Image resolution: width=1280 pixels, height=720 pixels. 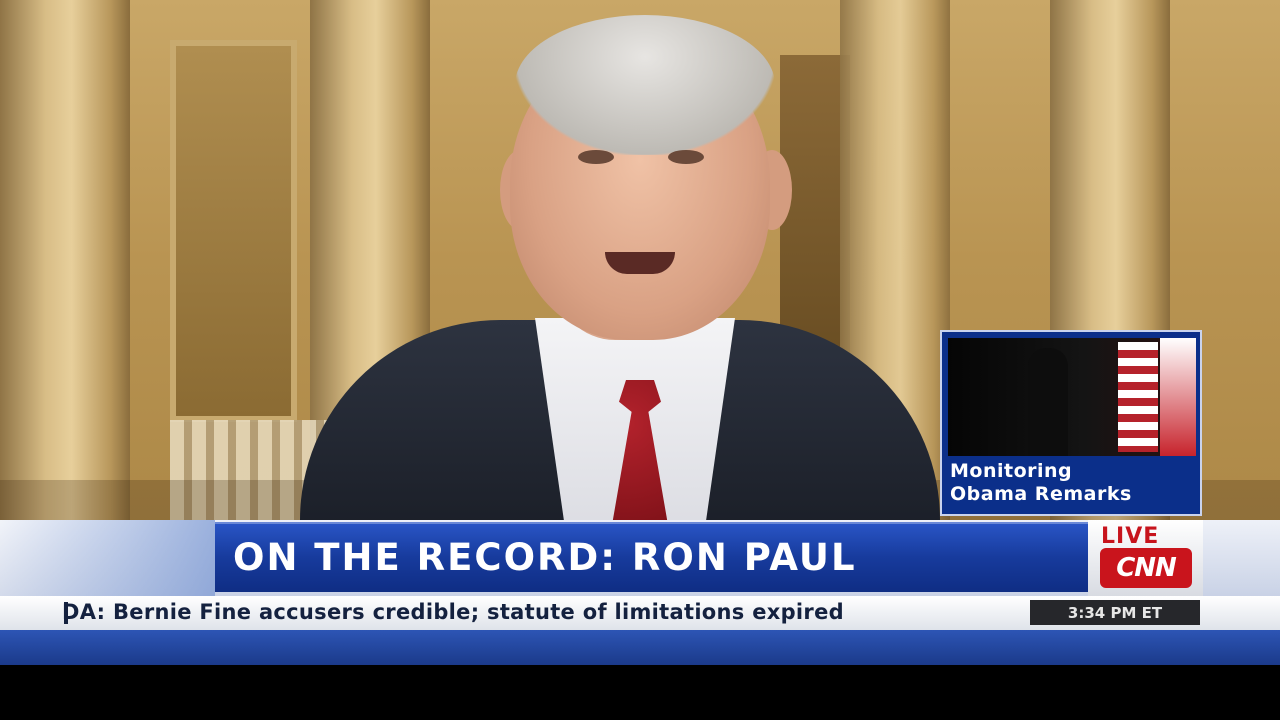 I want to click on inset-caption: Monitoring Obama Remarks, so click(x=1073, y=483).